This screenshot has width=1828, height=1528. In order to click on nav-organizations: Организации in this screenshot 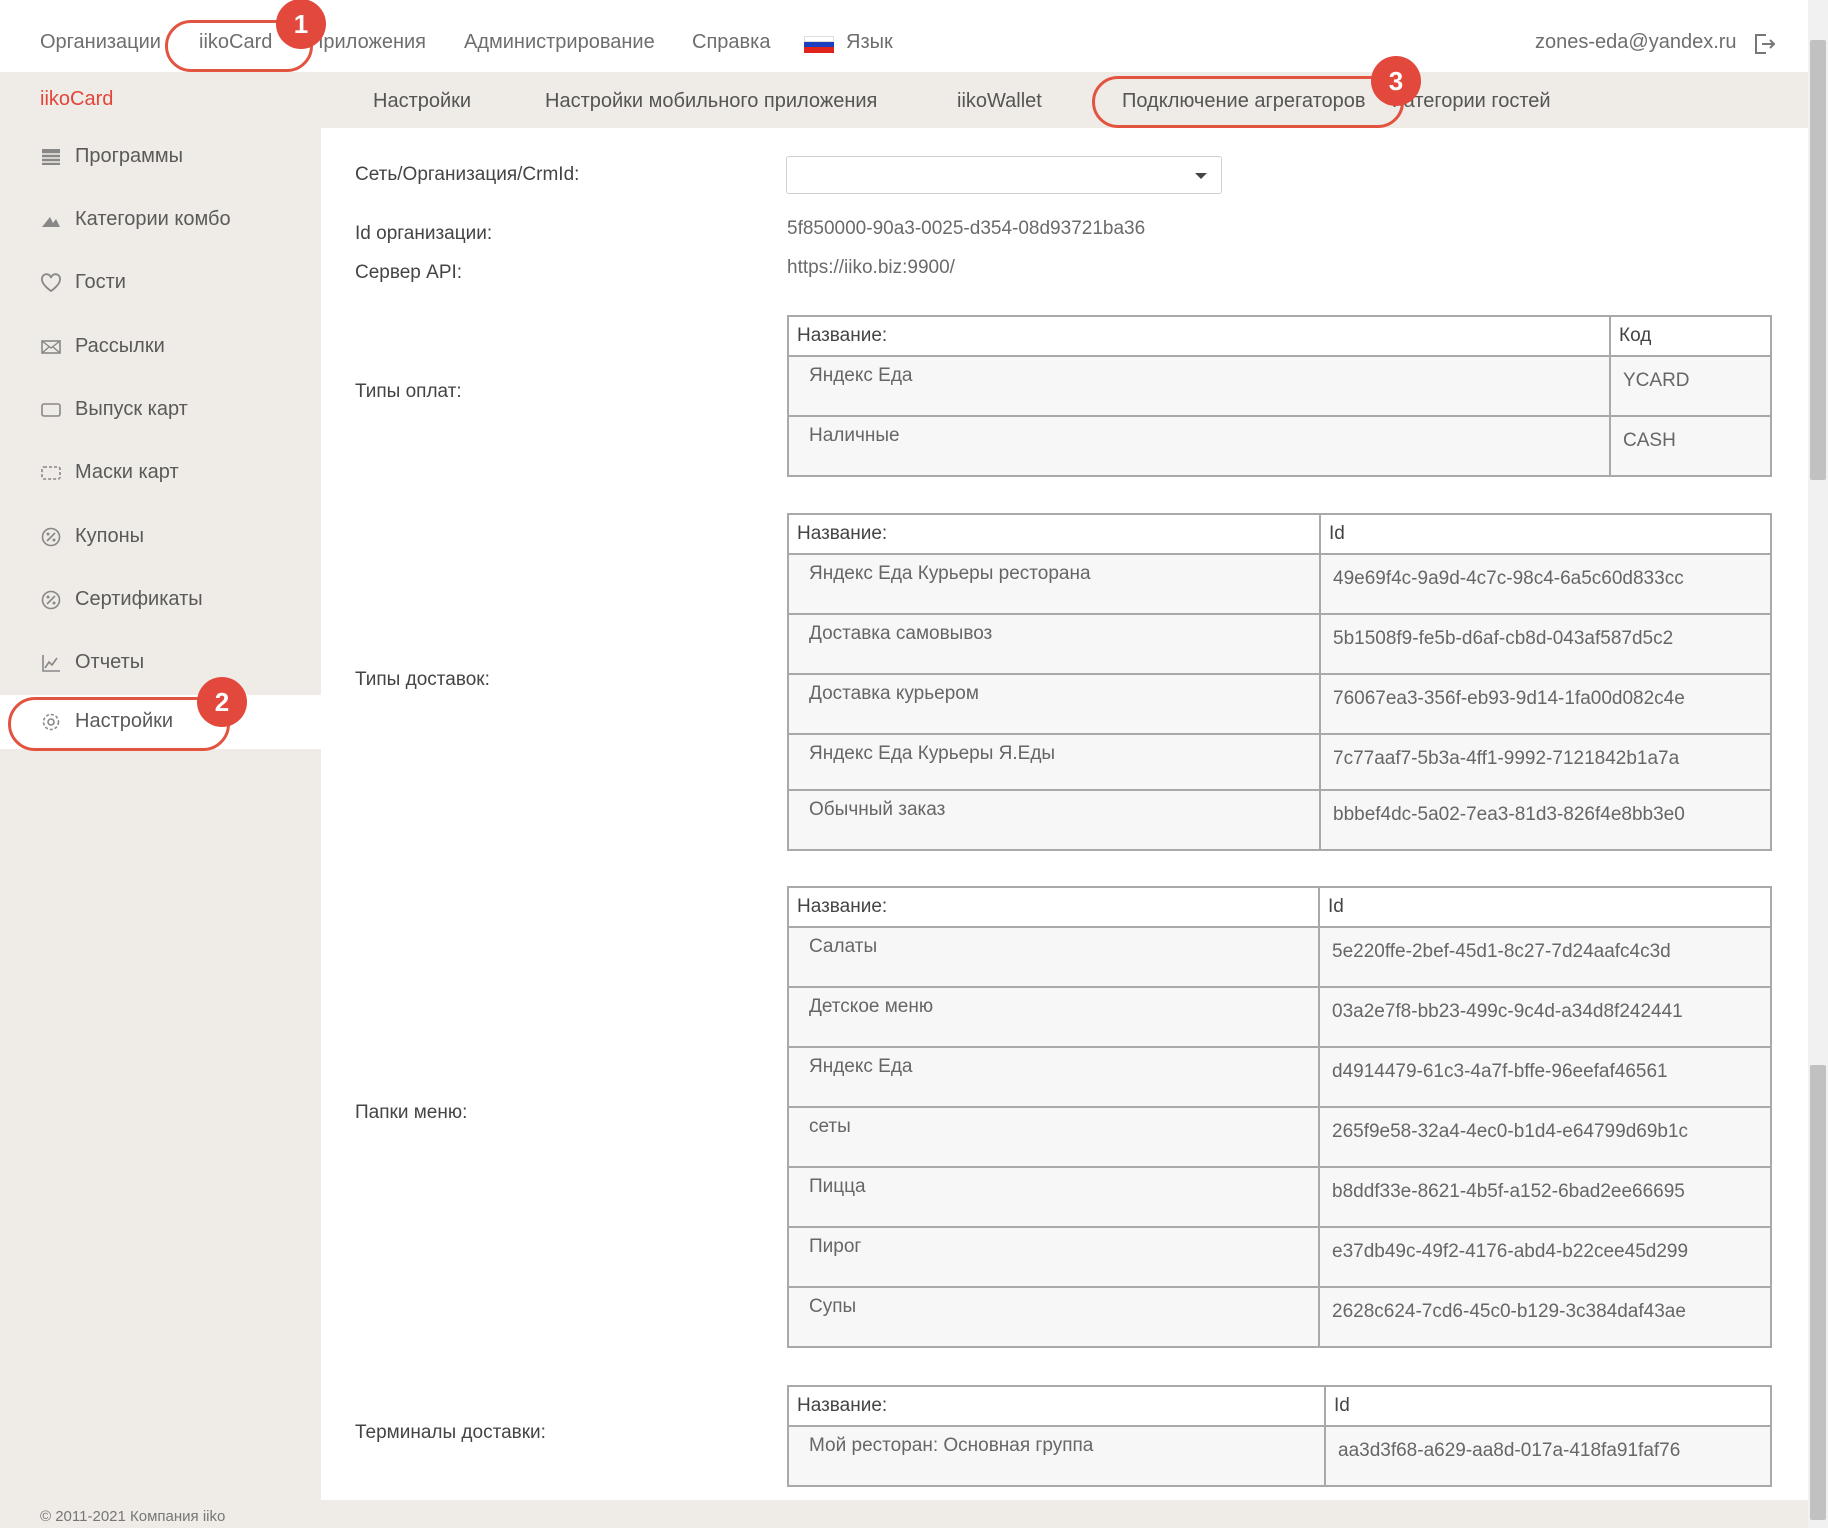, I will do `click(100, 42)`.